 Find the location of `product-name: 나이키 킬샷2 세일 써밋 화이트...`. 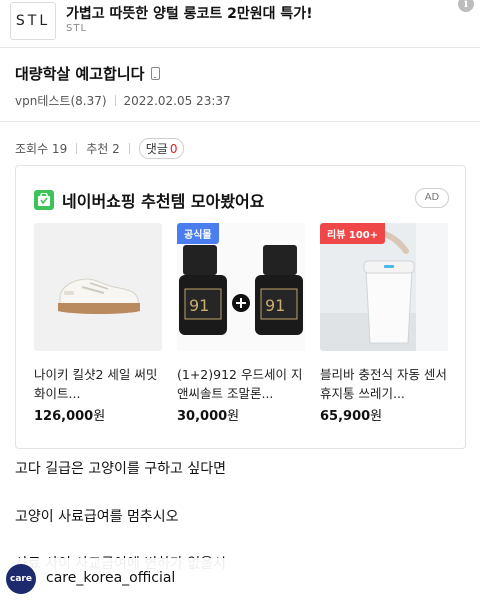

product-name: 나이키 킬샷2 세일 써밋 화이트... is located at coordinates (98, 384).